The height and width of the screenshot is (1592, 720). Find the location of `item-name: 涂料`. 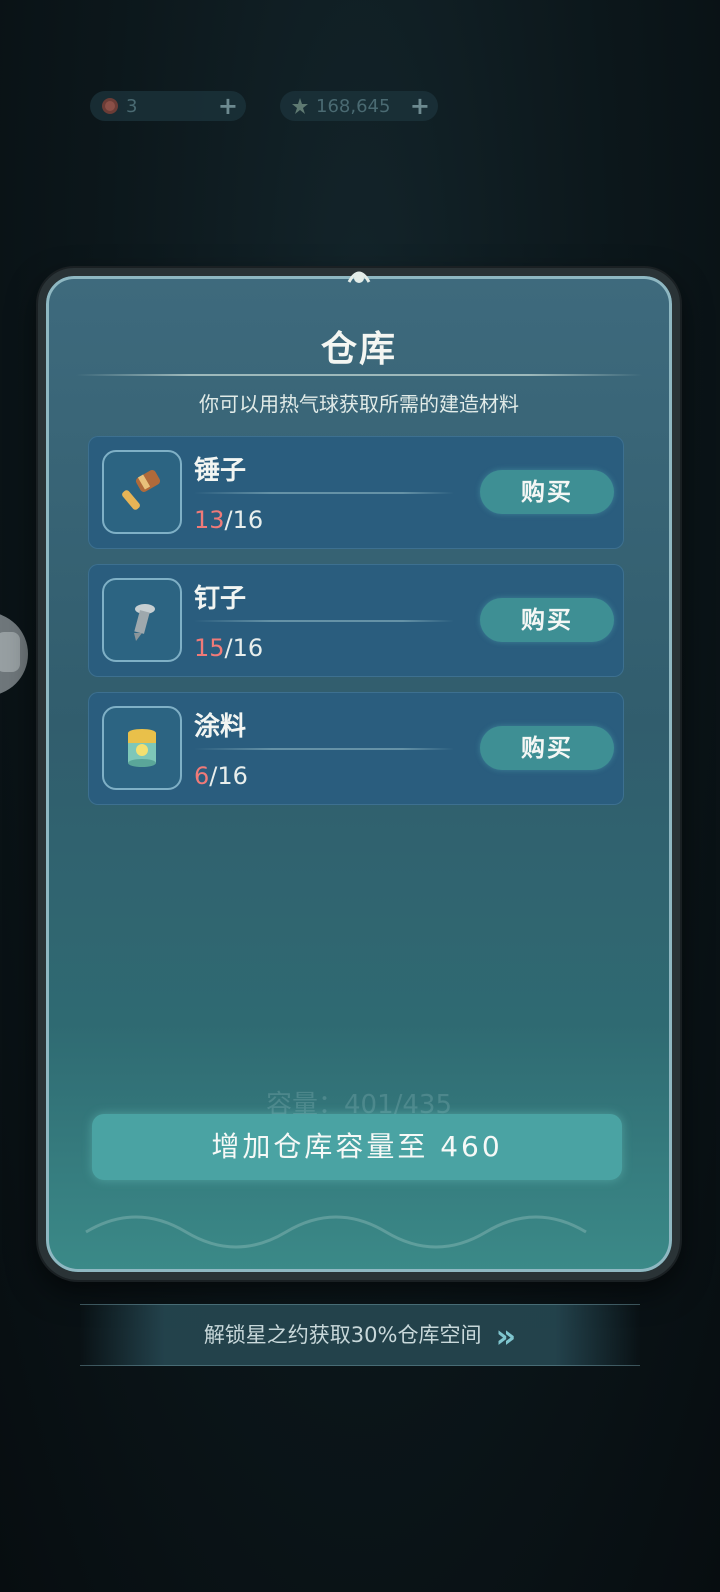

item-name: 涂料 is located at coordinates (220, 727).